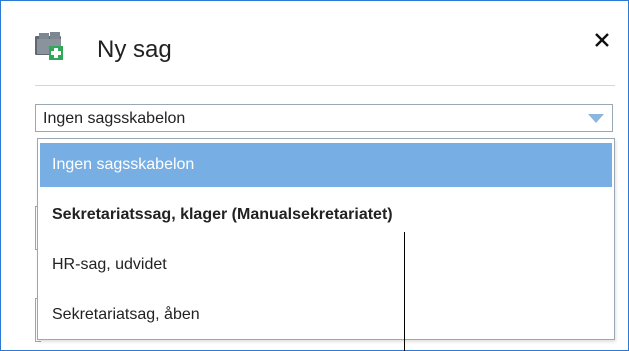 The height and width of the screenshot is (351, 629). Describe the element at coordinates (114, 118) in the screenshot. I see `case-template-value: Ingen sagsskabelon` at that location.